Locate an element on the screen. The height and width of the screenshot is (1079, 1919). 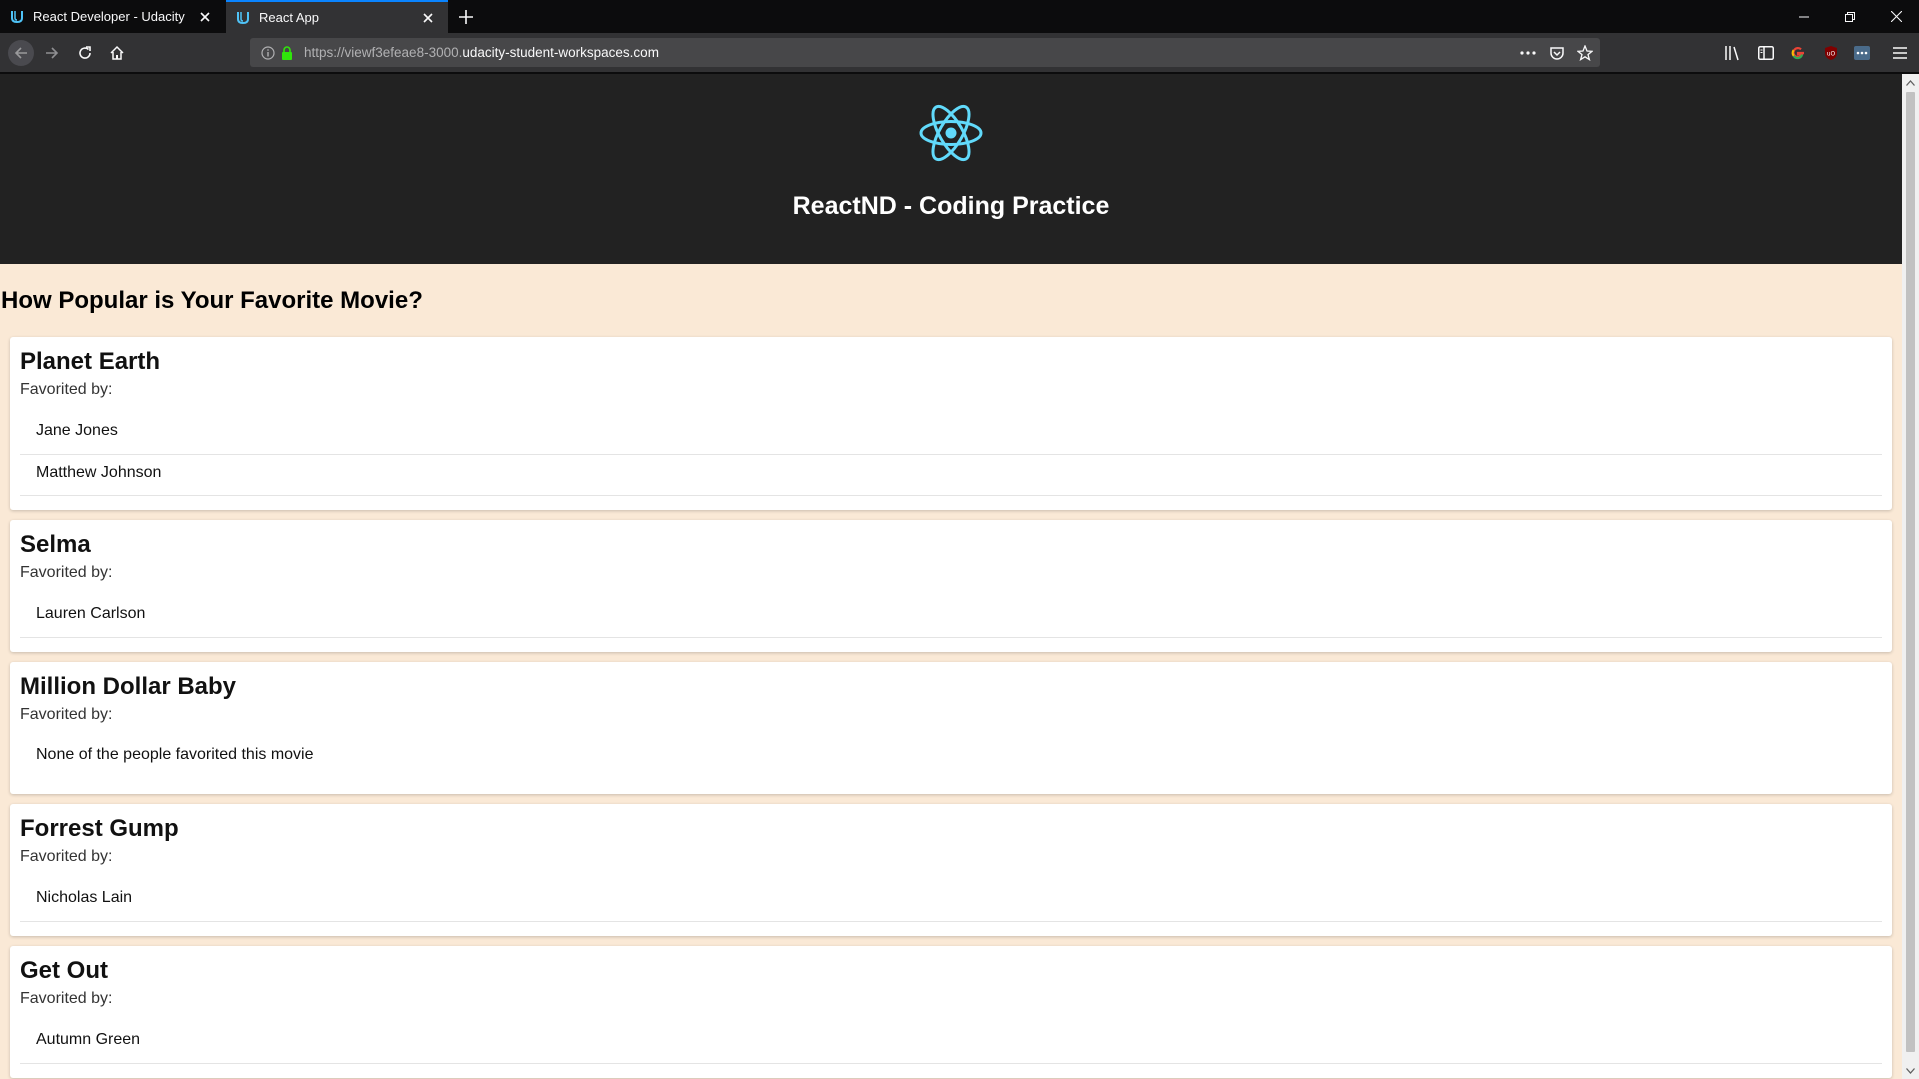
browser-tab-bar: React Developer - Udacity React App is located at coordinates (959, 16).